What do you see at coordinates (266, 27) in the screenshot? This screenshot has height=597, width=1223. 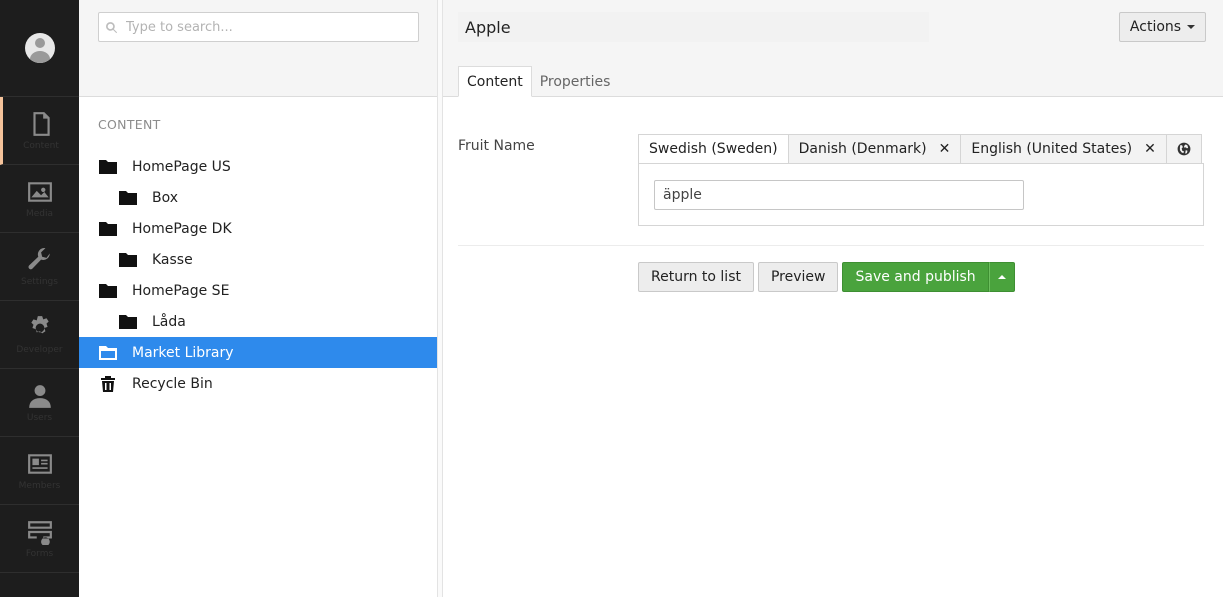 I see `search-input` at bounding box center [266, 27].